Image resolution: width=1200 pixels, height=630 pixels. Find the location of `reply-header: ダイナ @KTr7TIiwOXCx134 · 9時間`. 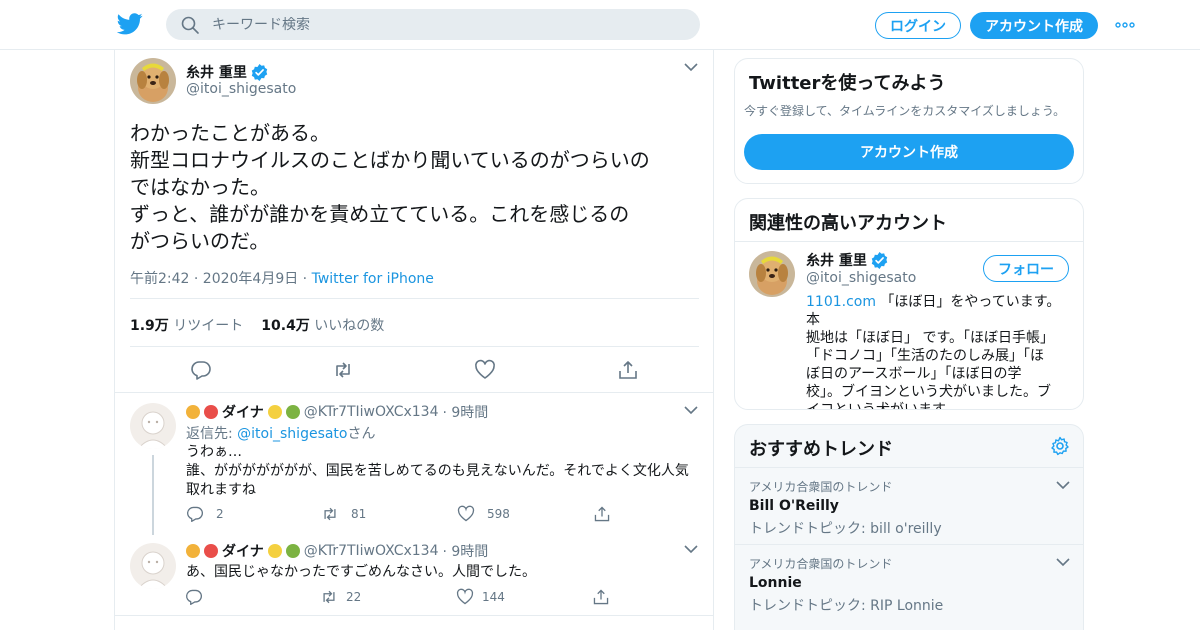

reply-header: ダイナ @KTr7TIiwOXCx134 · 9時間 is located at coordinates (337, 412).